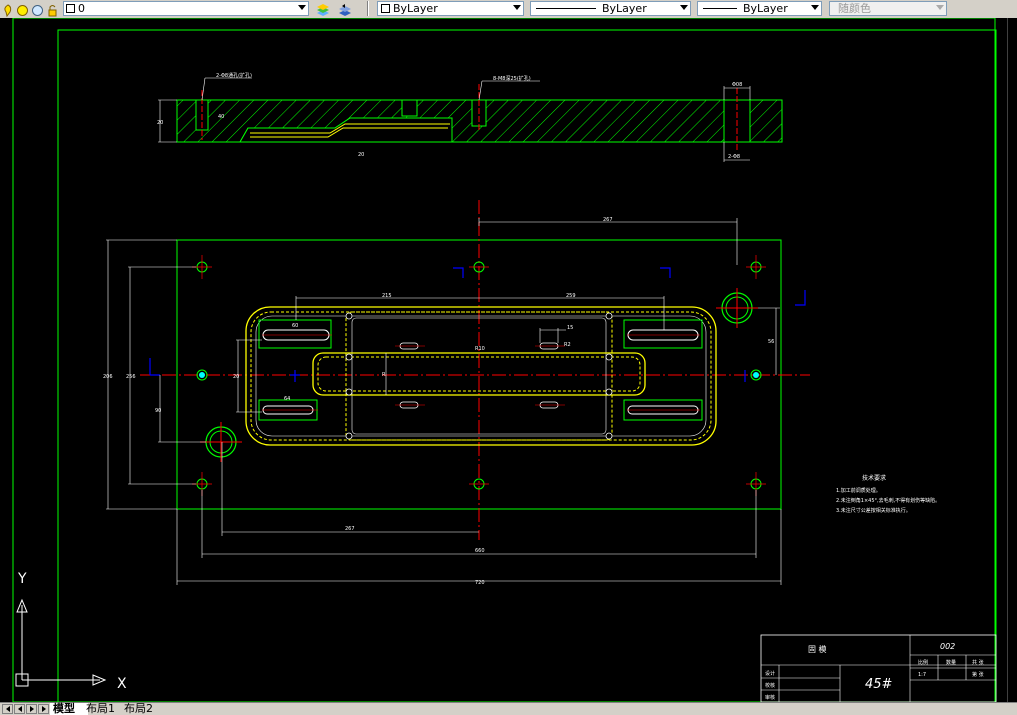 The height and width of the screenshot is (715, 1017). What do you see at coordinates (158, 411) in the screenshot?
I see `dim-90: 90` at bounding box center [158, 411].